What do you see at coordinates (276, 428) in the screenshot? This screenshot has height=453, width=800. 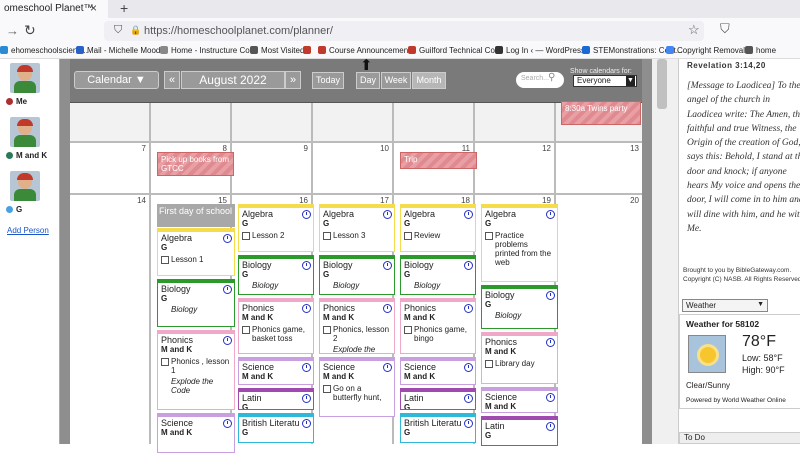 I see `event-card: British Literatu G` at bounding box center [276, 428].